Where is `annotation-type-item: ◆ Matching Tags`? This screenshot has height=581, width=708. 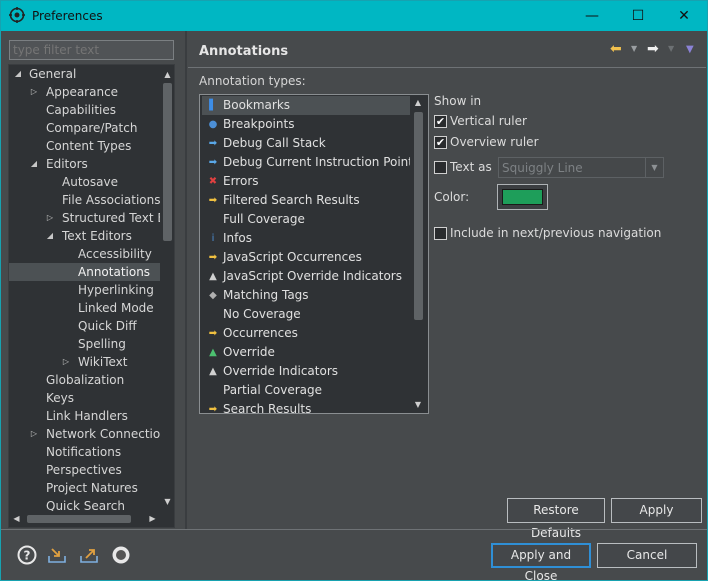 annotation-type-item: ◆ Matching Tags is located at coordinates (306, 295).